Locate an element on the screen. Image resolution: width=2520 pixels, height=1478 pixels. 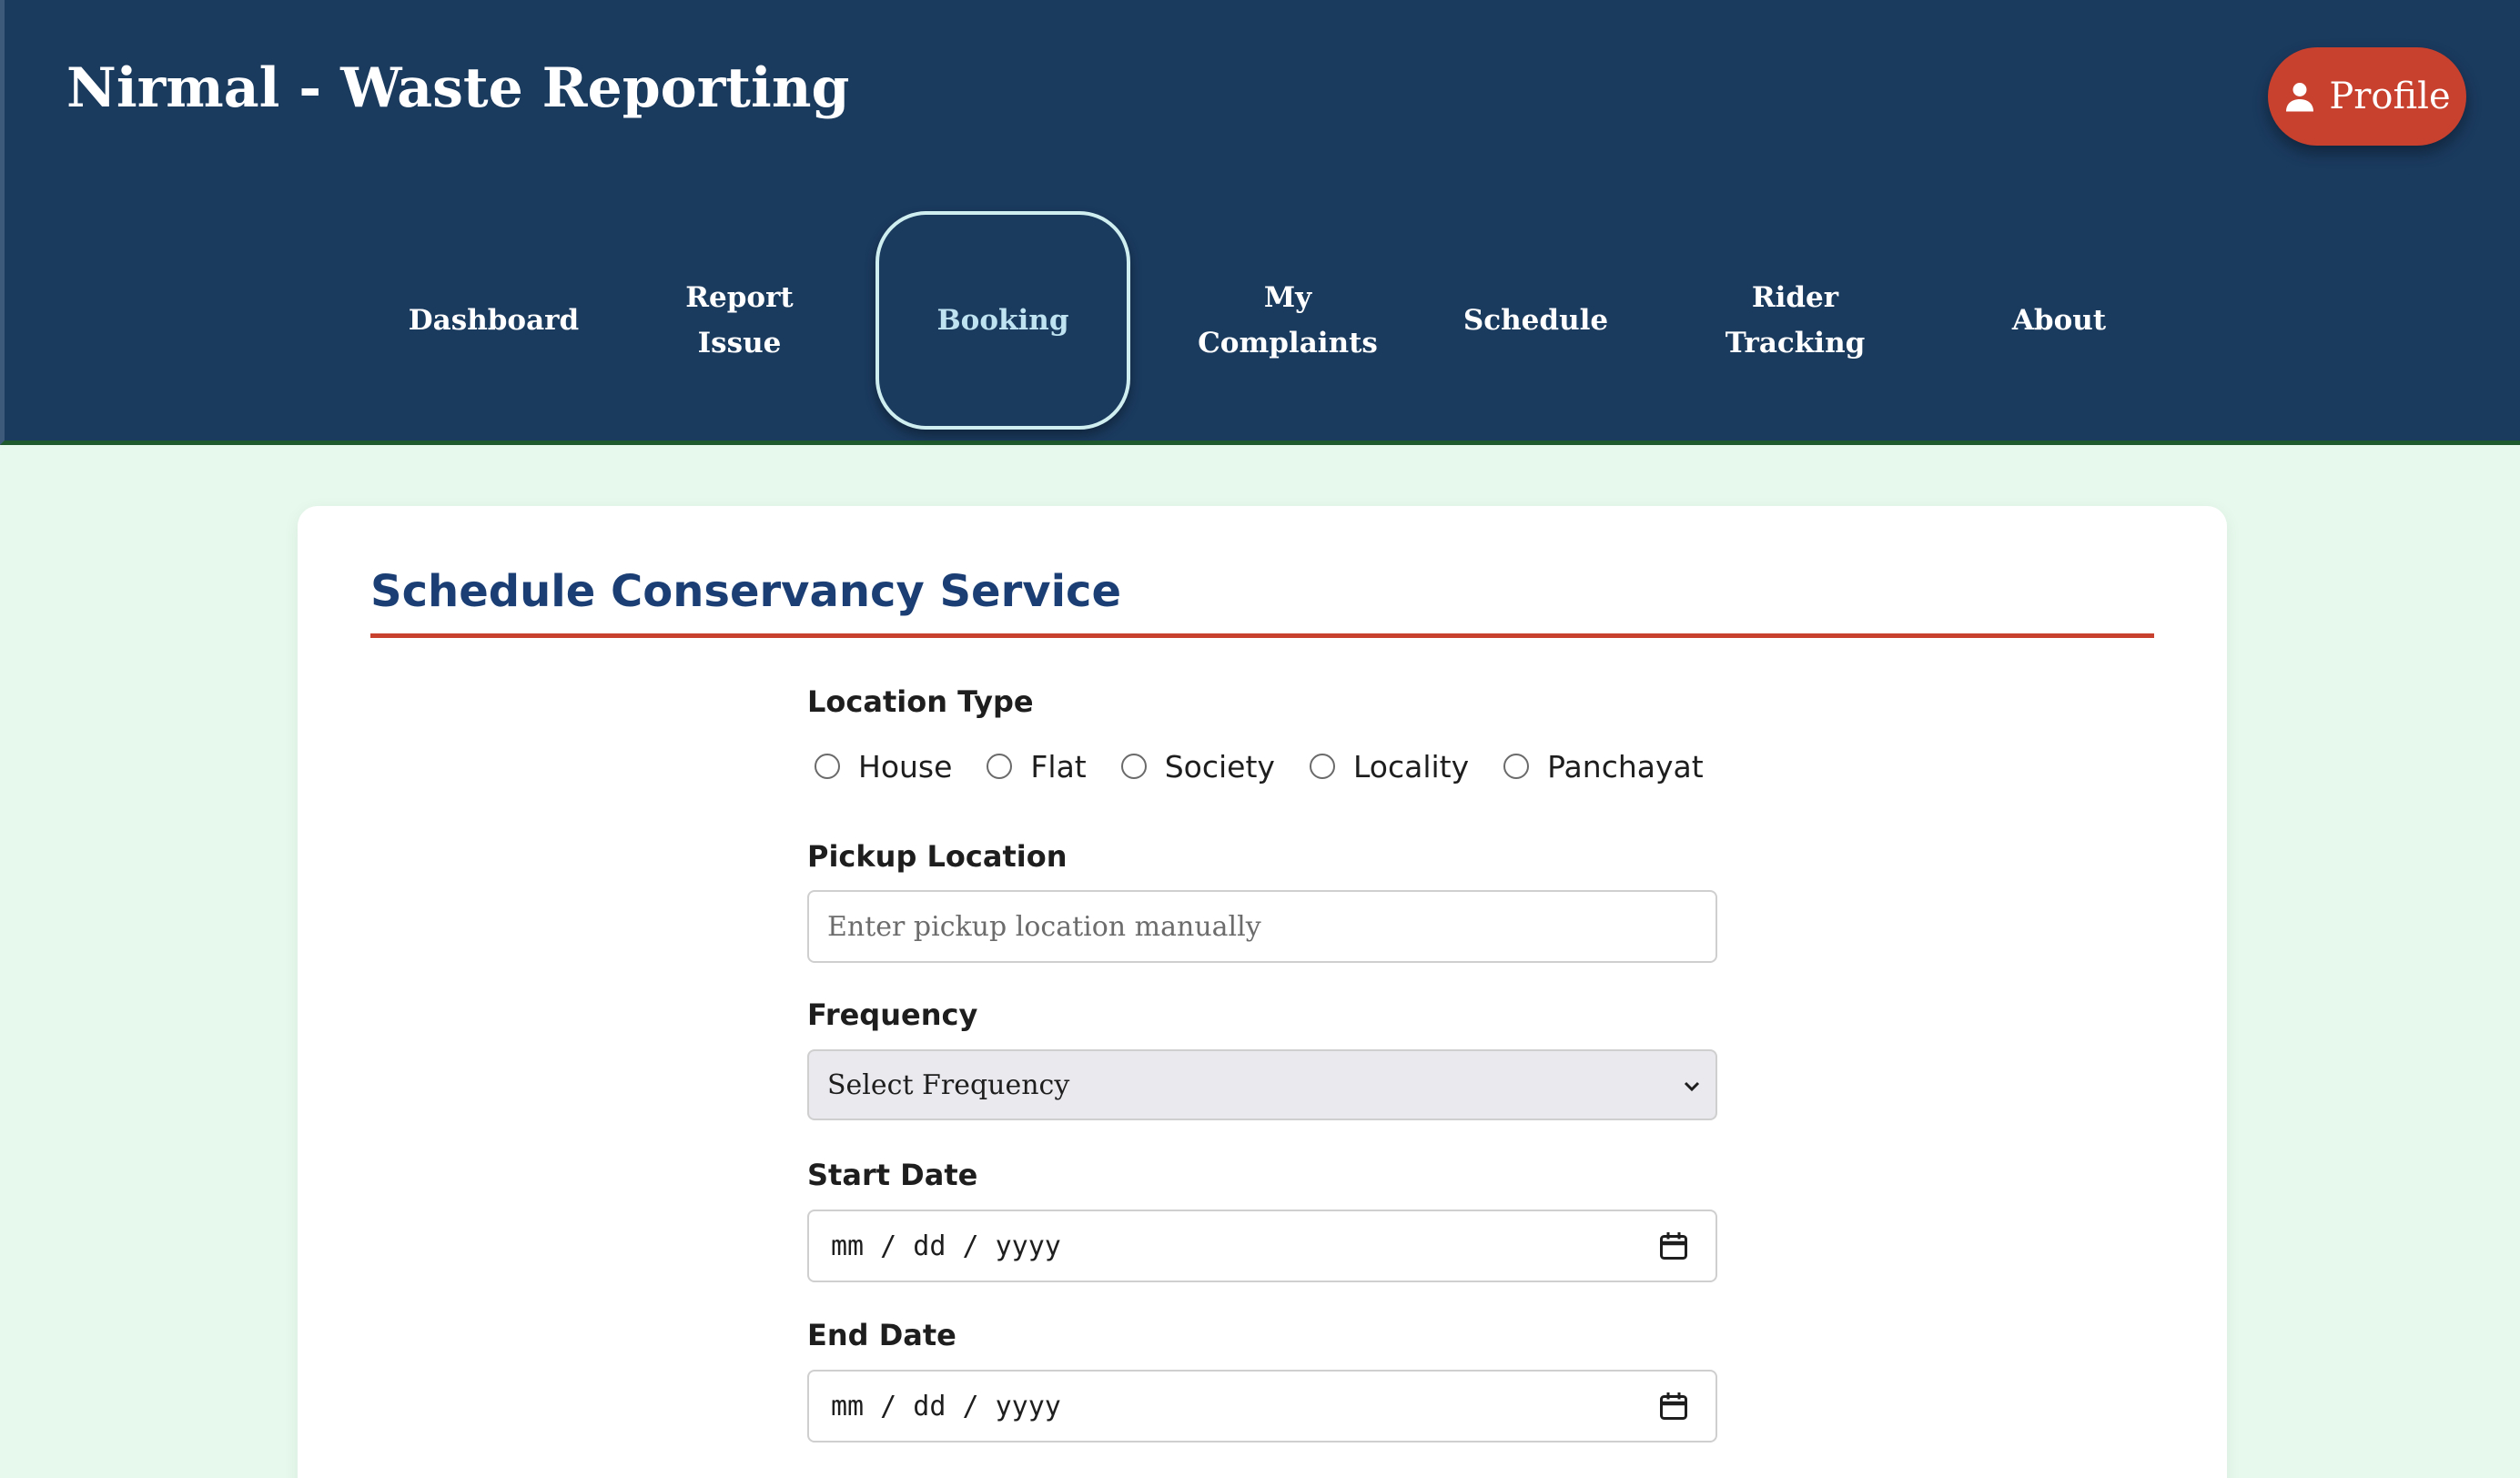
nav-my-complaints-label: My Complaints is located at coordinates (1288, 320).